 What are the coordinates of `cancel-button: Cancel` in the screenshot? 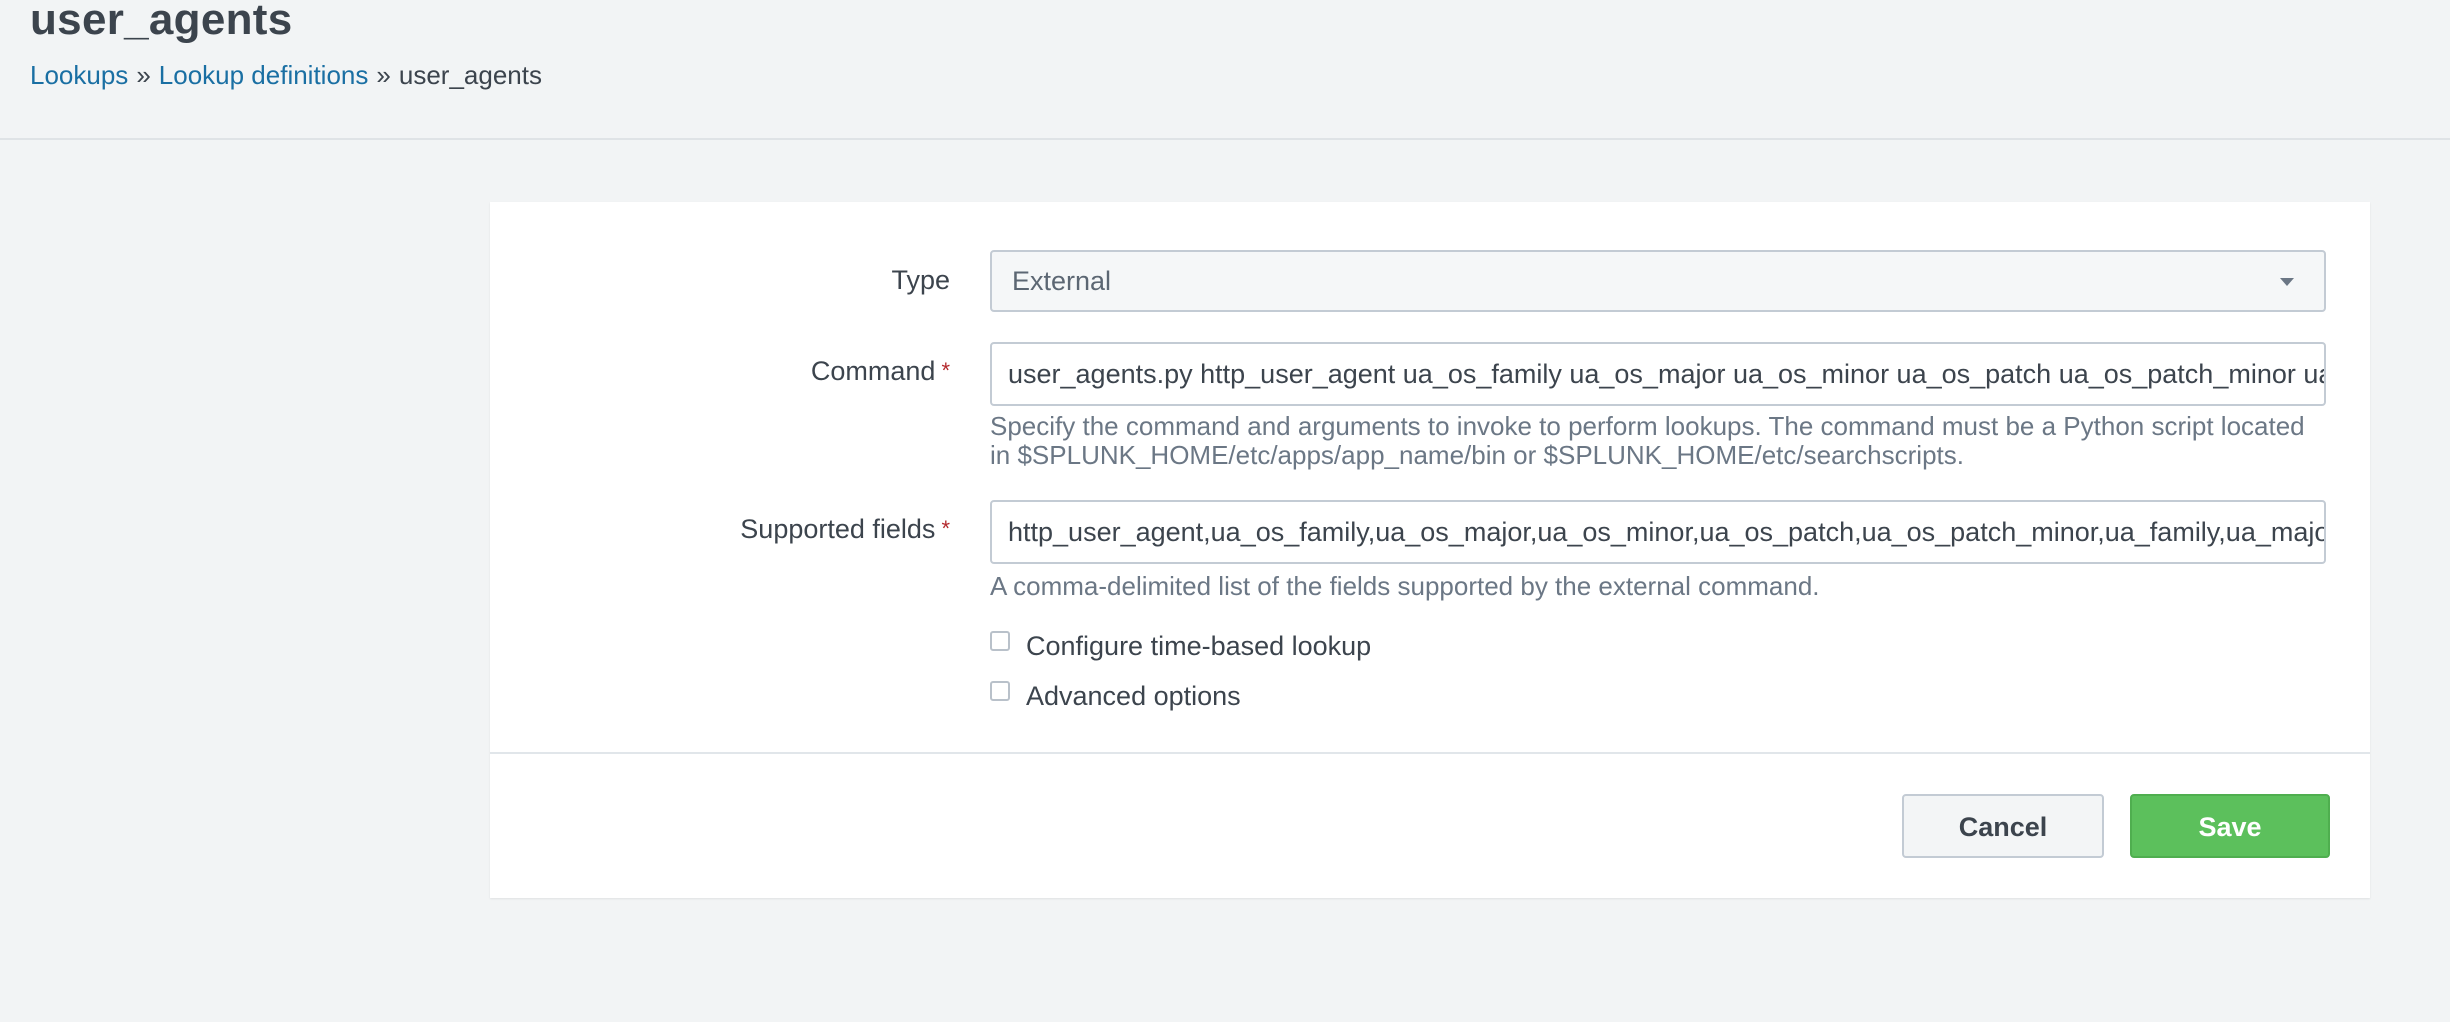 It's located at (2003, 826).